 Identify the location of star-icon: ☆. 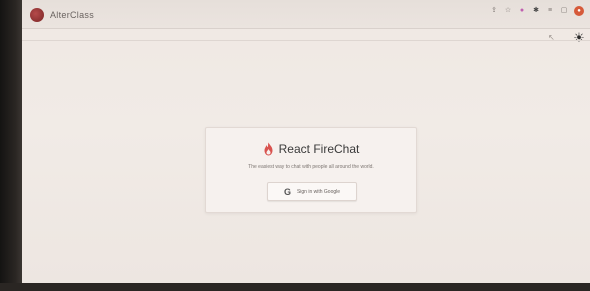
(508, 11).